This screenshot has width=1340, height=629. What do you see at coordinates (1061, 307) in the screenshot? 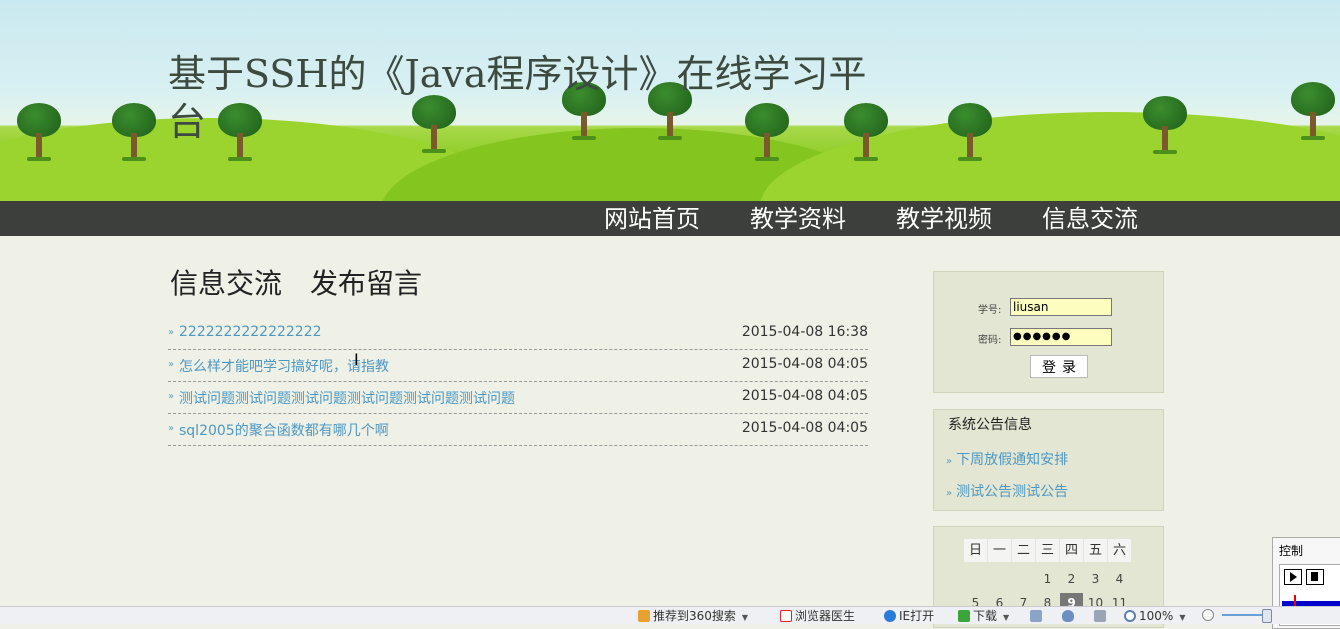
I see `student-id-input` at bounding box center [1061, 307].